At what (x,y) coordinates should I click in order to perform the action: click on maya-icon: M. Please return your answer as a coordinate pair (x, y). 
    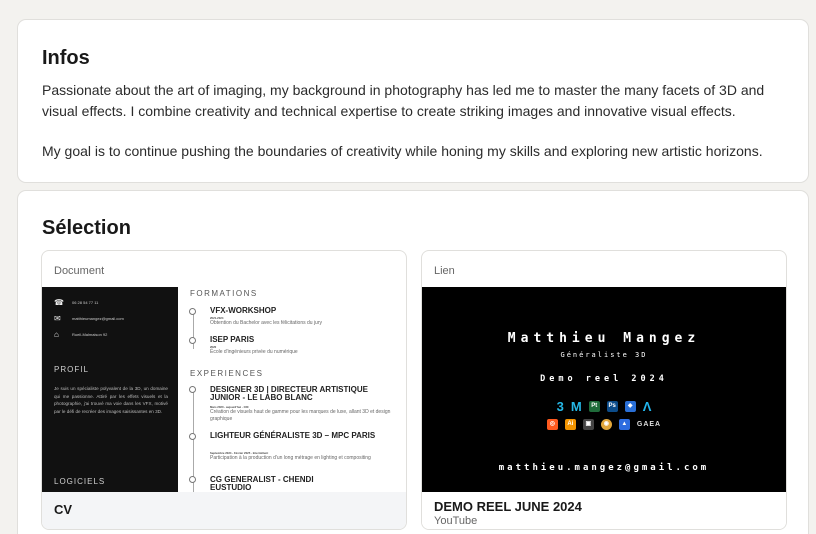
    Looking at the image, I should click on (576, 406).